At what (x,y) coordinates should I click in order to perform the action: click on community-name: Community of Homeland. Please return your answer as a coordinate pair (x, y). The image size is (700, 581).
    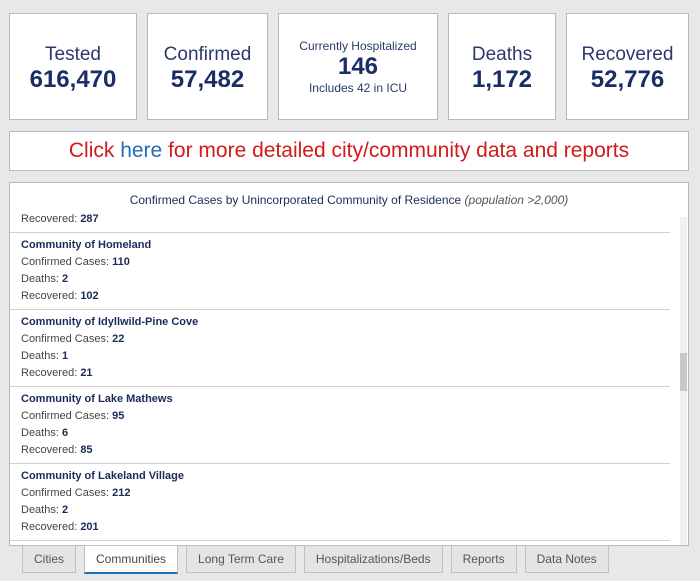
    Looking at the image, I should click on (86, 245).